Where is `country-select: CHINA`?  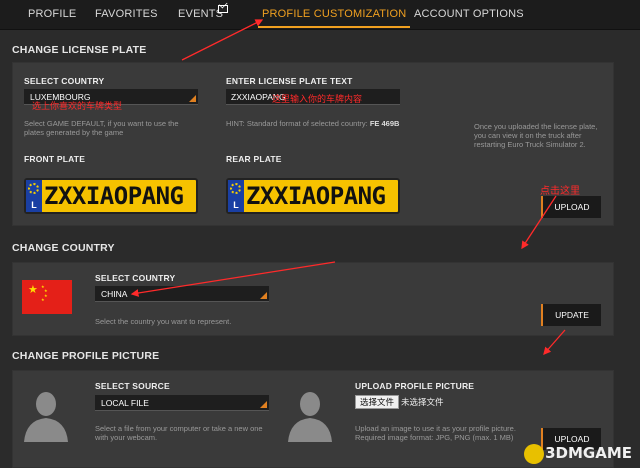
country-select: CHINA is located at coordinates (182, 294).